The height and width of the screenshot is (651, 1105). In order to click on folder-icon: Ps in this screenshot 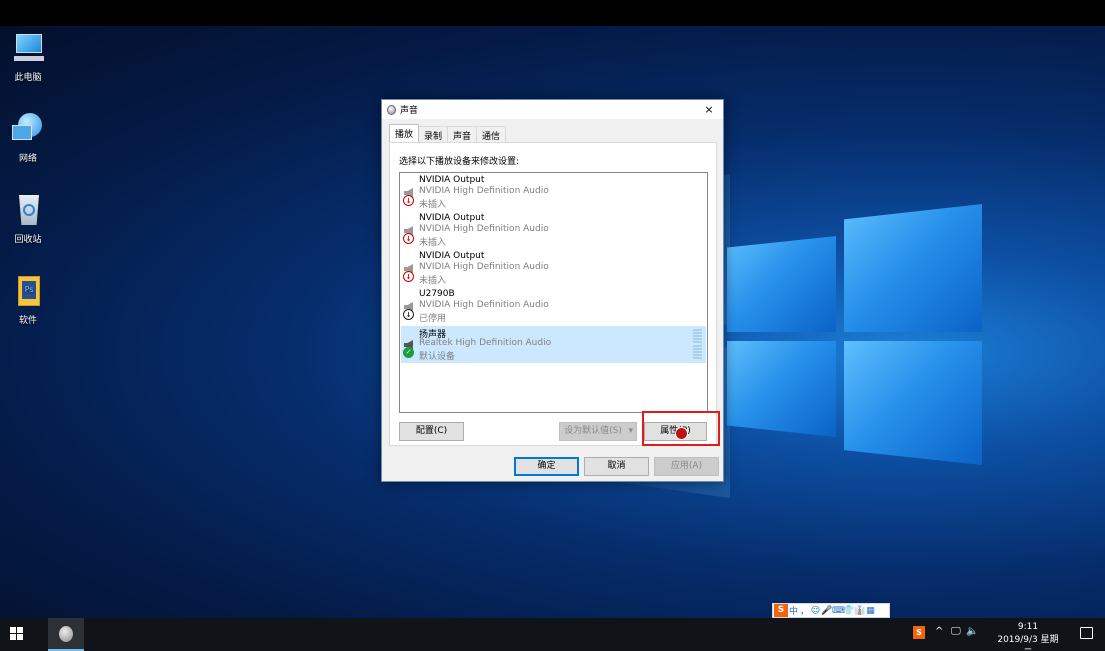, I will do `click(28, 291)`.